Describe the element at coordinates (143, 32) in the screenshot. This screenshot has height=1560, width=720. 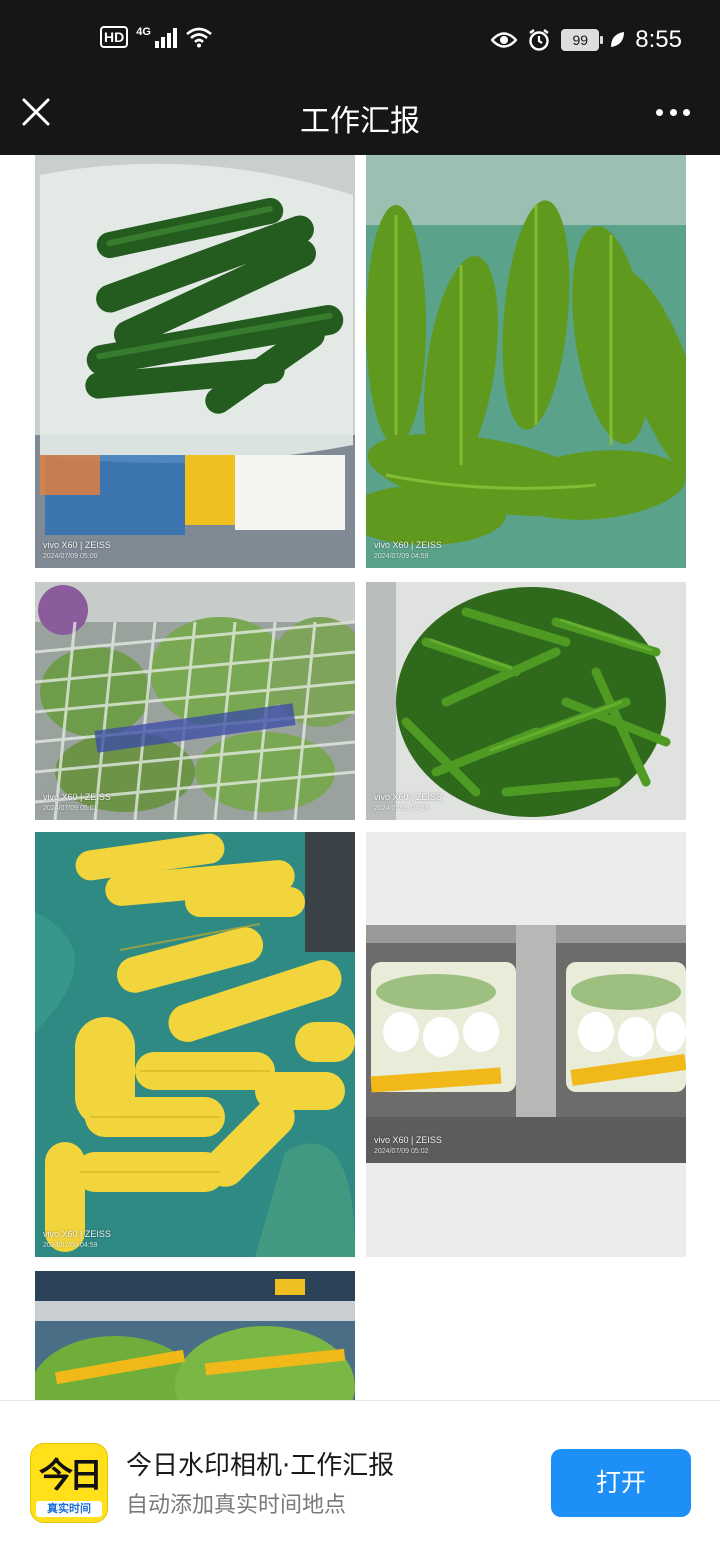
I see `network-type: 4G` at that location.